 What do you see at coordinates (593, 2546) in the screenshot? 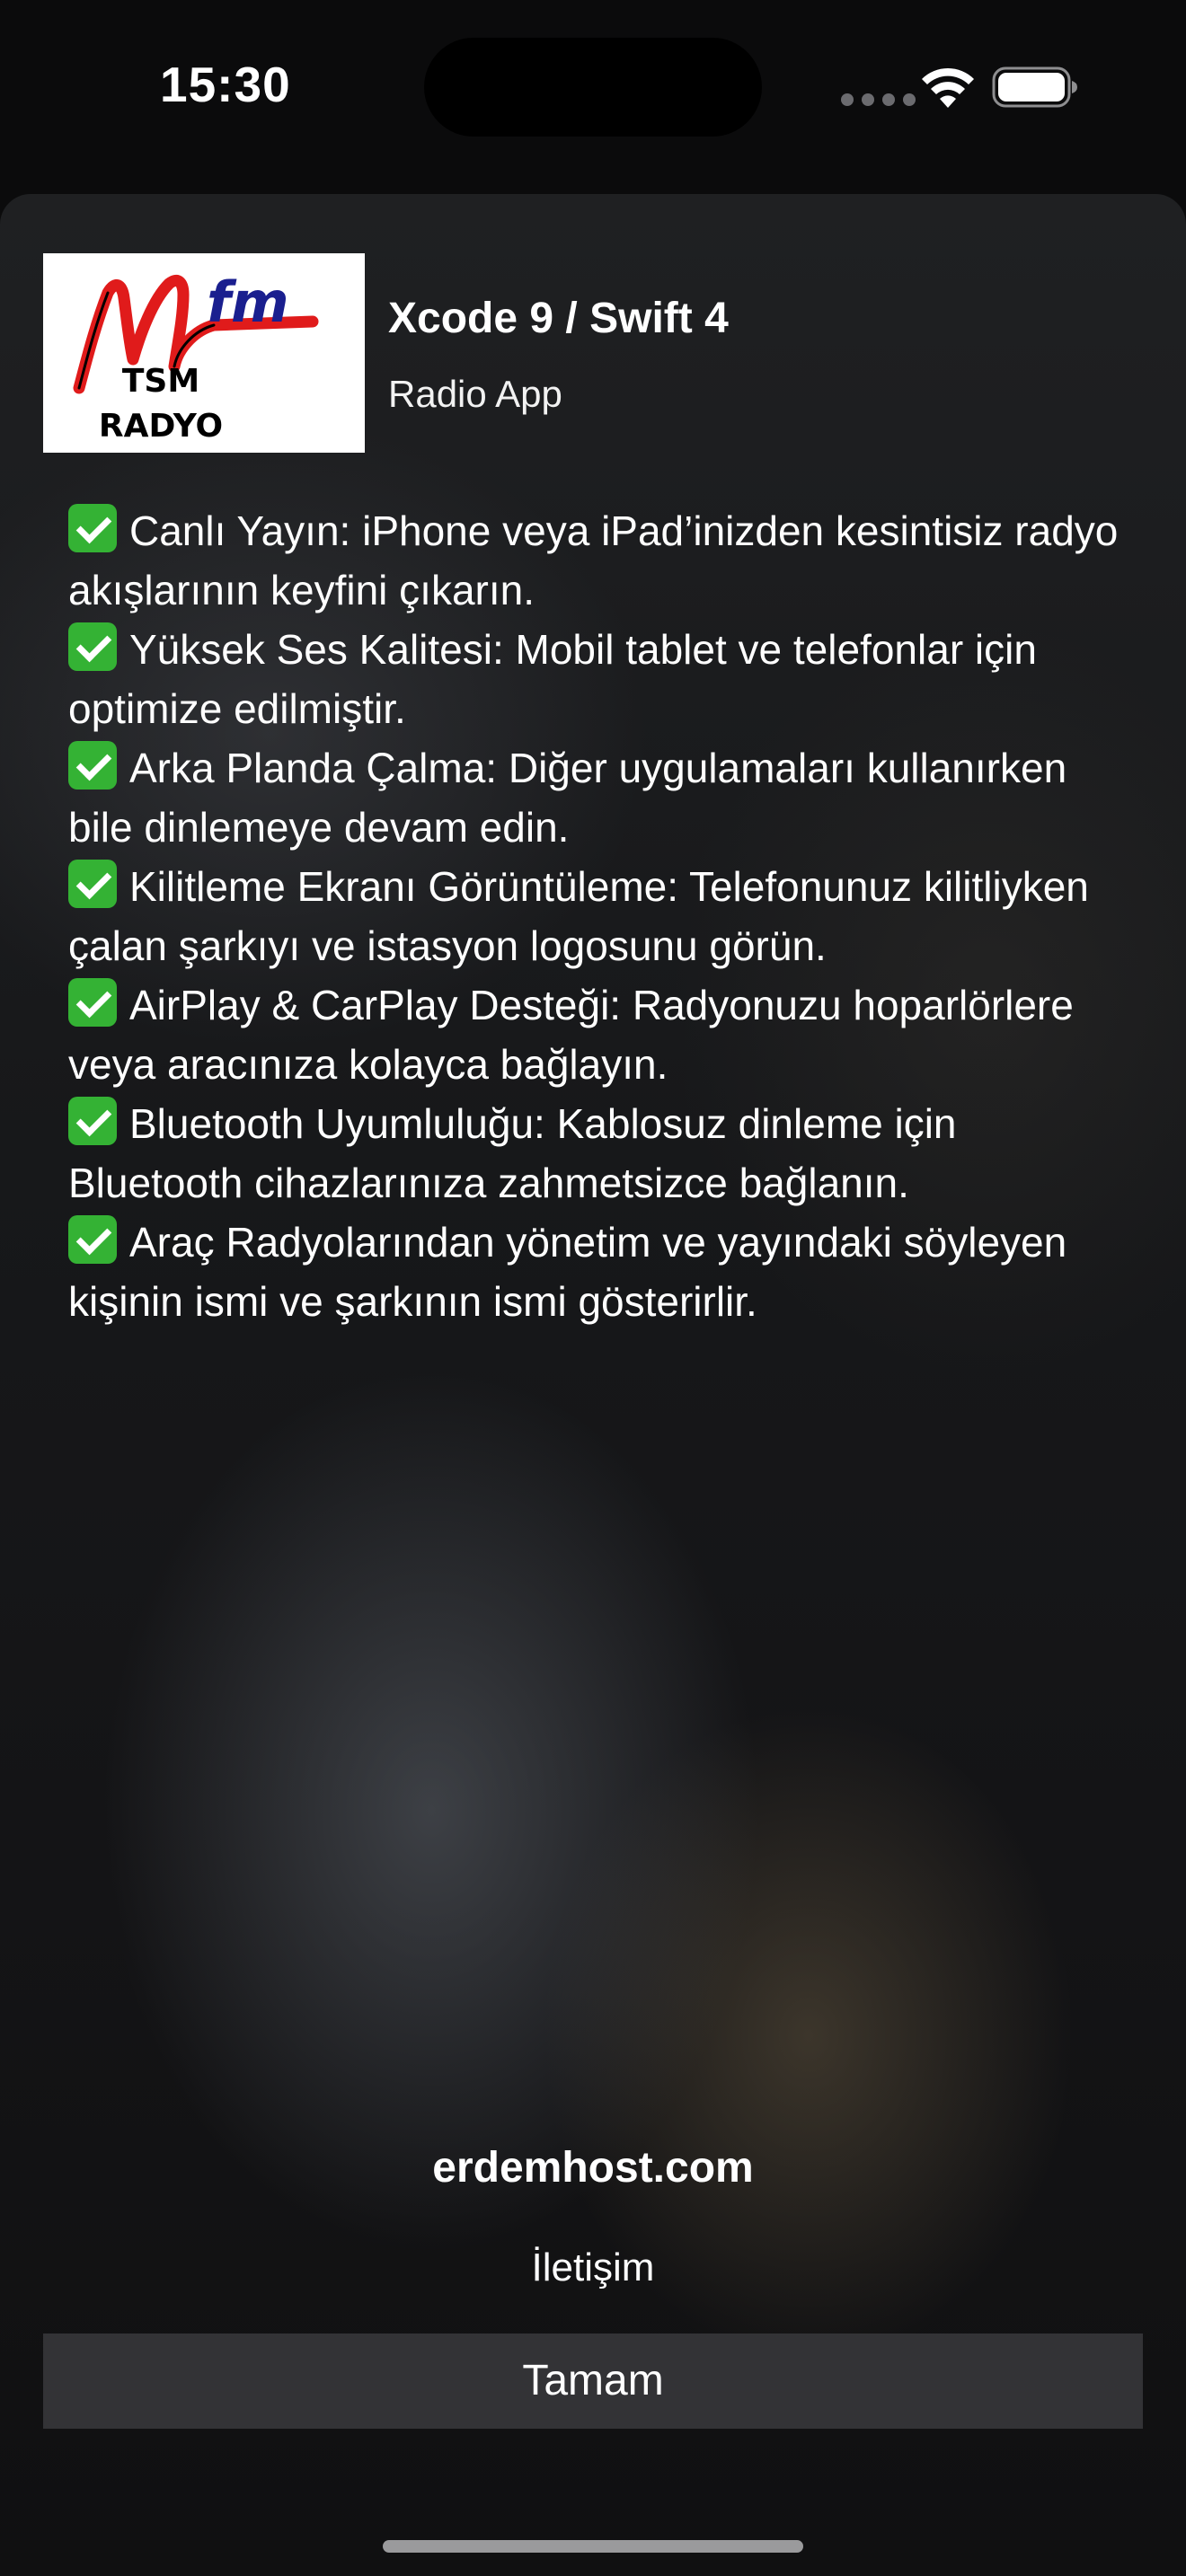
I see `home-indicator` at bounding box center [593, 2546].